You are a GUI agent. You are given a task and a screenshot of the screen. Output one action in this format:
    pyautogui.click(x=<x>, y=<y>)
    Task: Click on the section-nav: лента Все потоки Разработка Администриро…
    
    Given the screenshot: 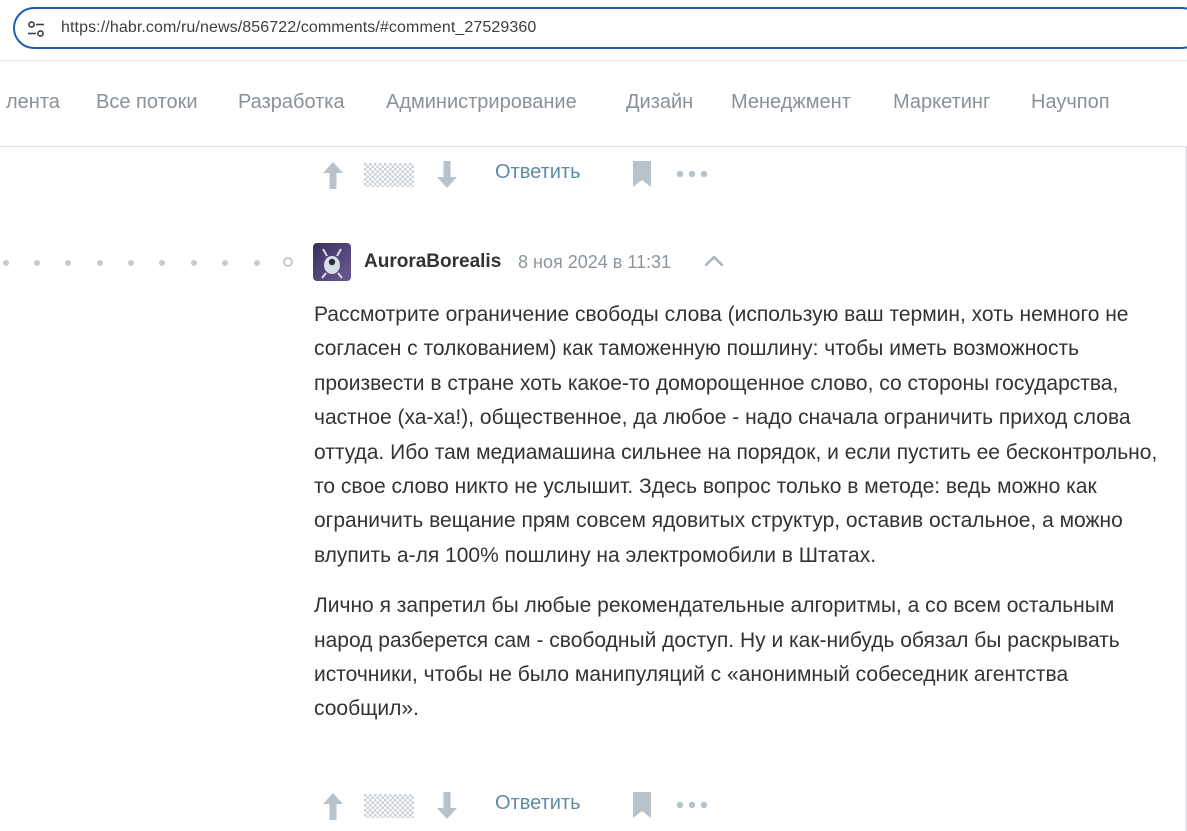 What is the action you would take?
    pyautogui.click(x=593, y=103)
    